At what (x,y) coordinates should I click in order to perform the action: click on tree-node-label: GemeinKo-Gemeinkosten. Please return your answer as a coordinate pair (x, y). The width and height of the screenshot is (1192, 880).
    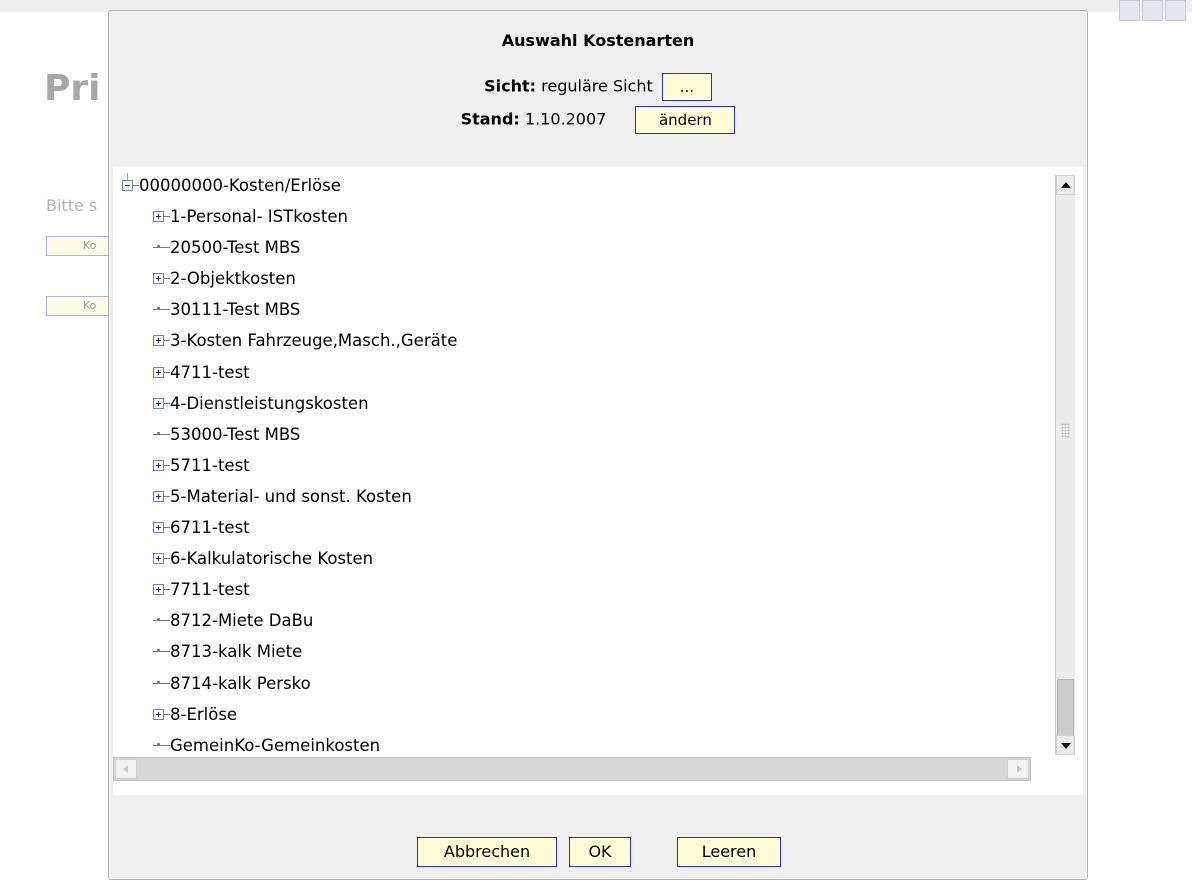
    Looking at the image, I should click on (275, 745).